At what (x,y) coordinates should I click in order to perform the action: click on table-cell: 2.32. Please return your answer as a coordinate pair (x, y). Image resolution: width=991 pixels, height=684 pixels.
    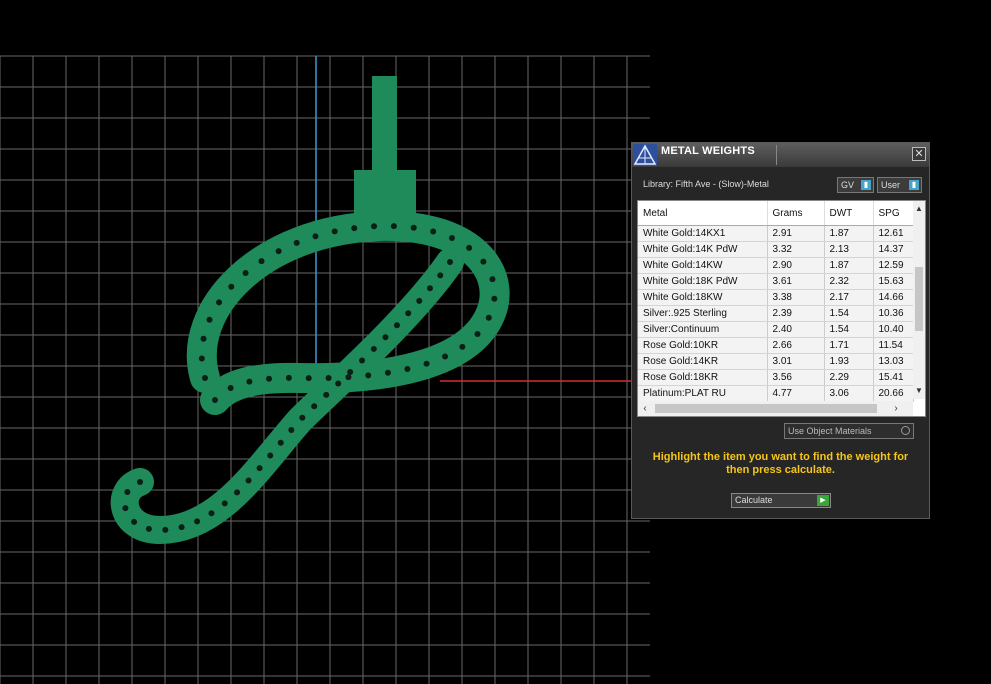
    Looking at the image, I should click on (849, 281).